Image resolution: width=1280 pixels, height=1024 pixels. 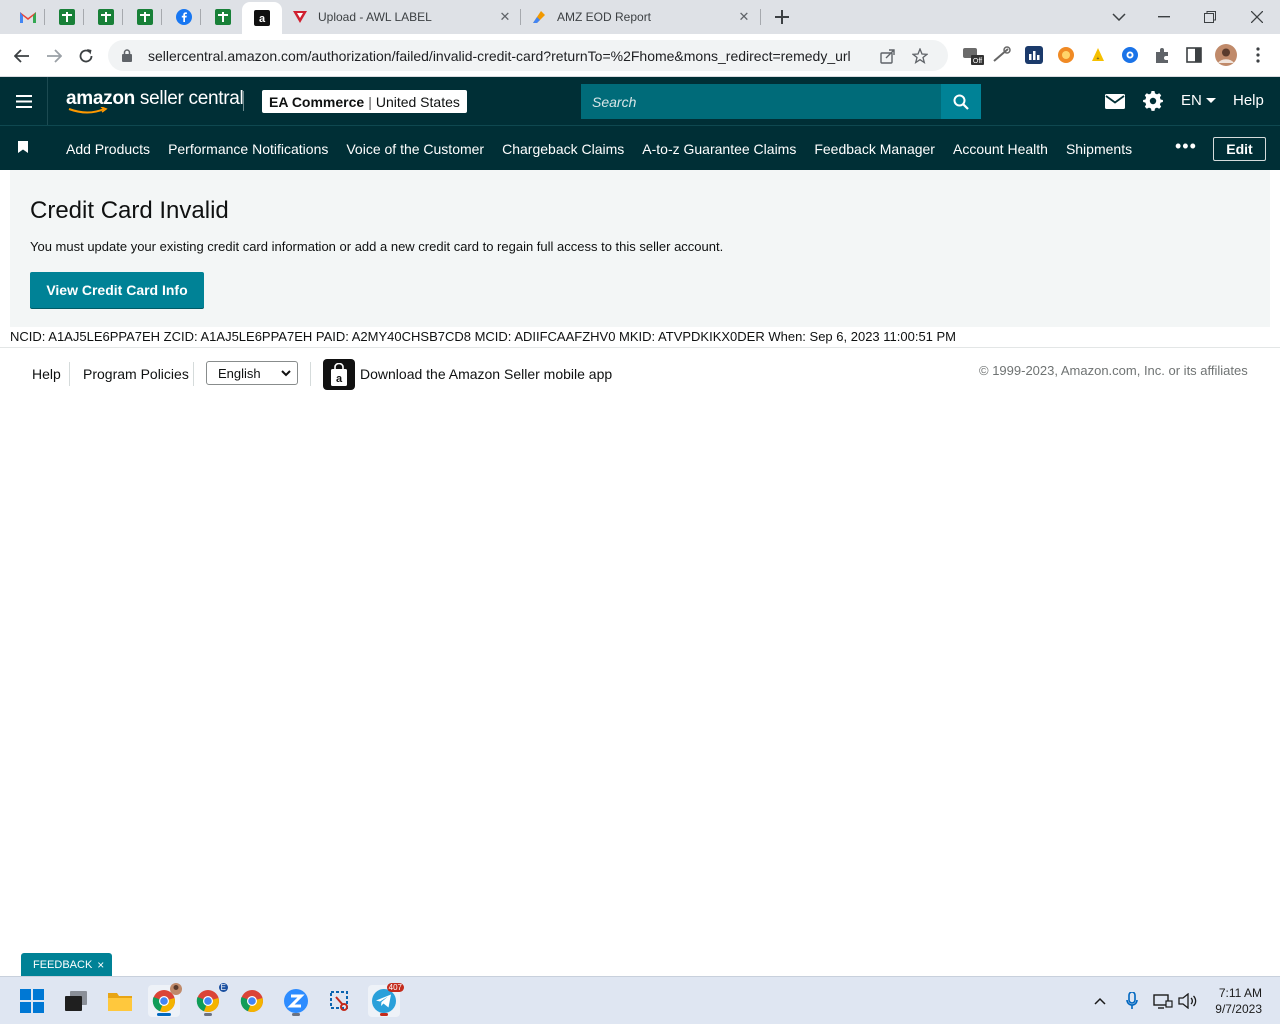 I want to click on menu-button, so click(x=24, y=101).